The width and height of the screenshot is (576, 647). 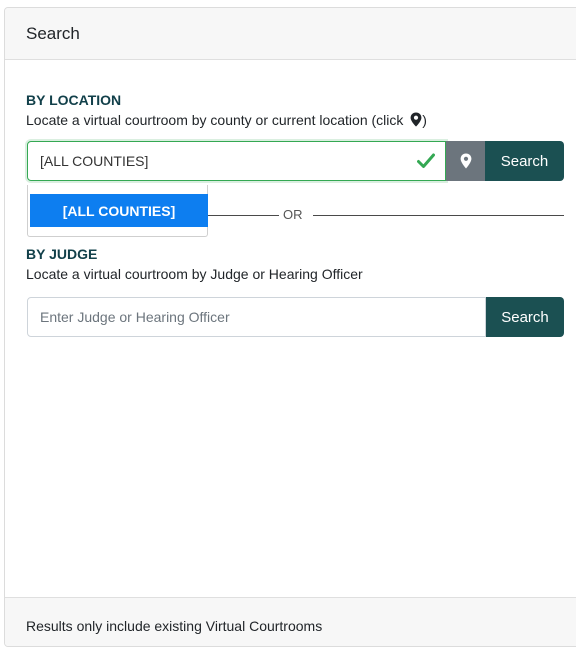 What do you see at coordinates (243, 215) in the screenshot?
I see `divider-line-left` at bounding box center [243, 215].